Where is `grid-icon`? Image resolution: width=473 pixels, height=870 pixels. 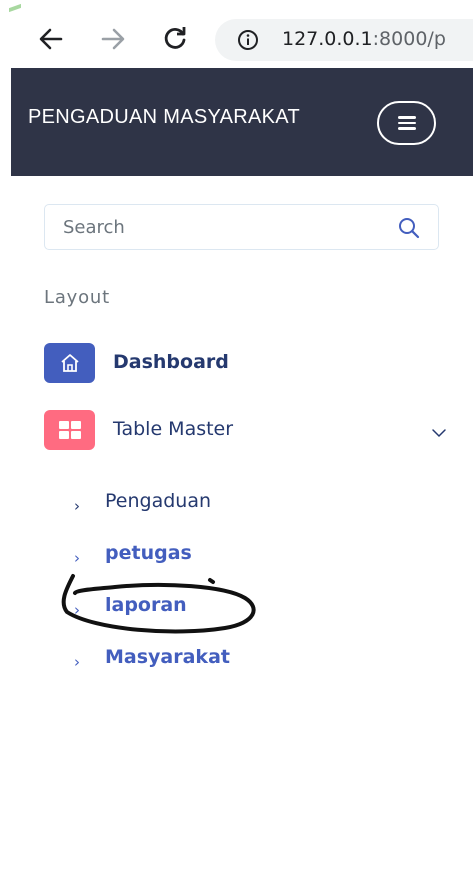
grid-icon is located at coordinates (69, 430).